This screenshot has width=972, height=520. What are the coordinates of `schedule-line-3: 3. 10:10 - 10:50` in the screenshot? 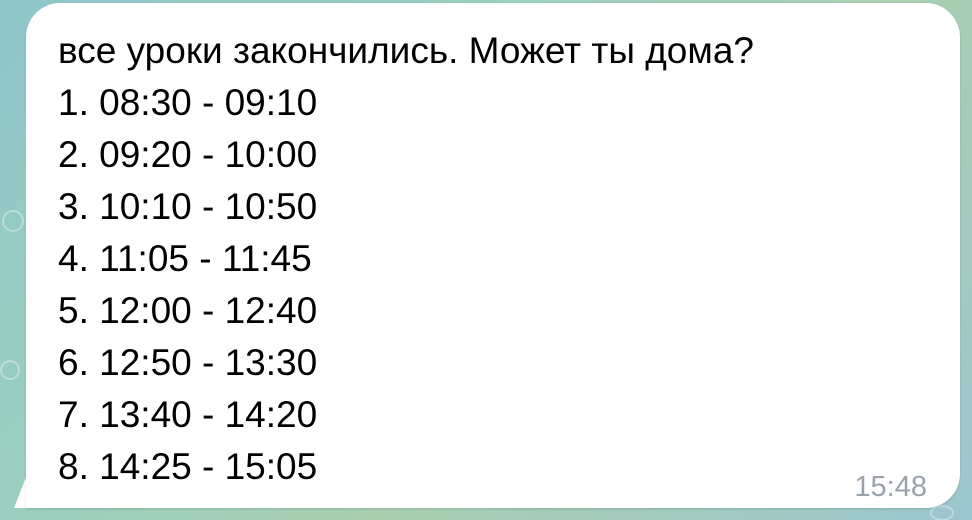 It's located at (188, 206).